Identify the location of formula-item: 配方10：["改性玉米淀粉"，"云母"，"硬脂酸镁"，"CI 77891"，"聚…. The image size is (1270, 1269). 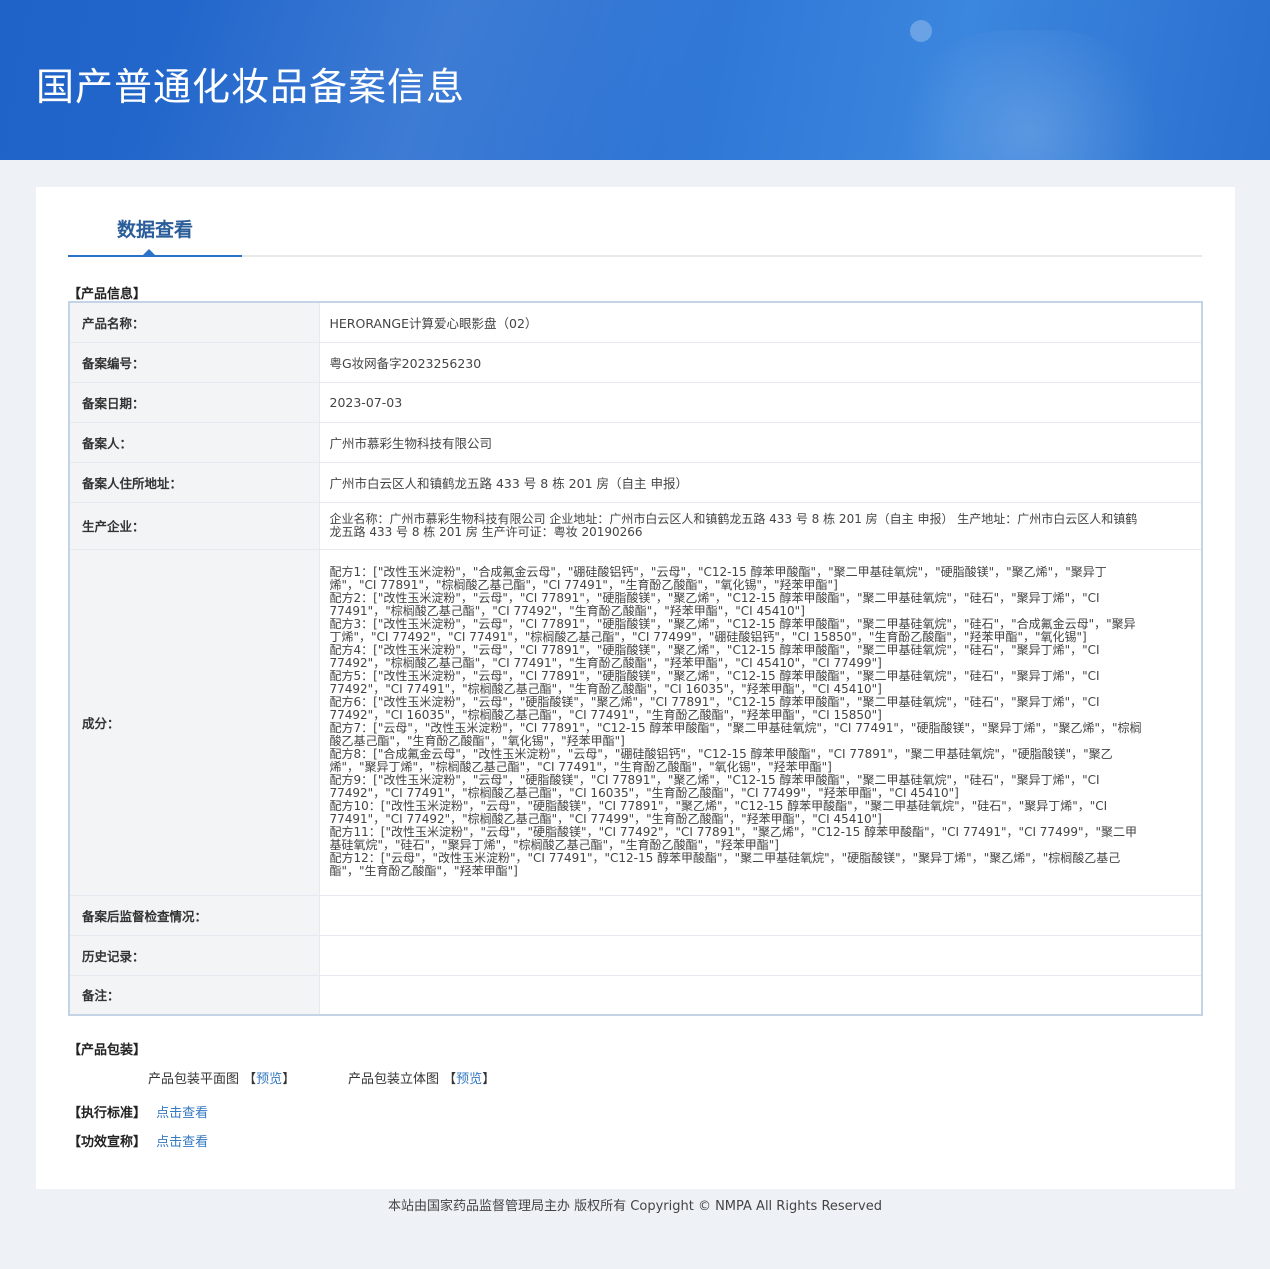
(718, 812).